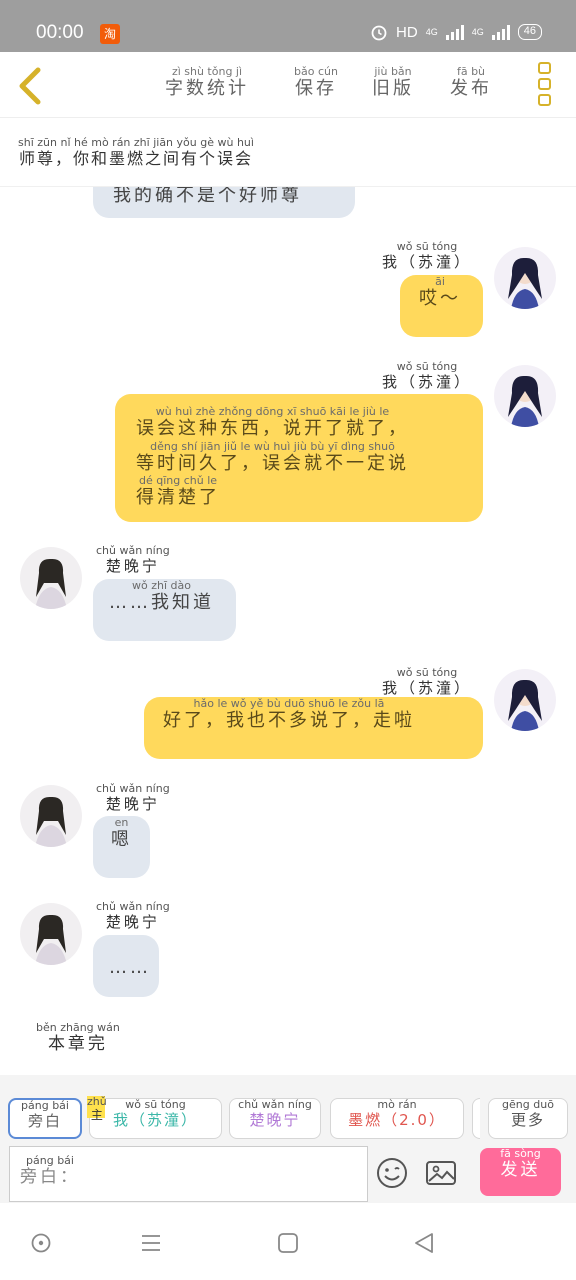  Describe the element at coordinates (397, 1118) in the screenshot. I see `role-moran: 墨燃（2.0）mò rán` at that location.